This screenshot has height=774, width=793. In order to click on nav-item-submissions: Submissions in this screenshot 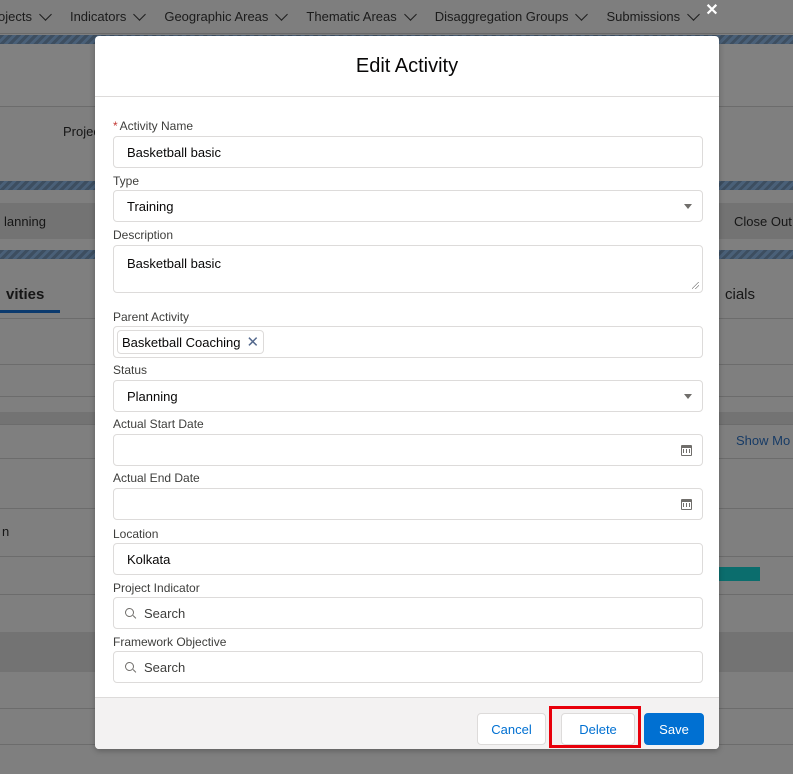, I will do `click(658, 16)`.